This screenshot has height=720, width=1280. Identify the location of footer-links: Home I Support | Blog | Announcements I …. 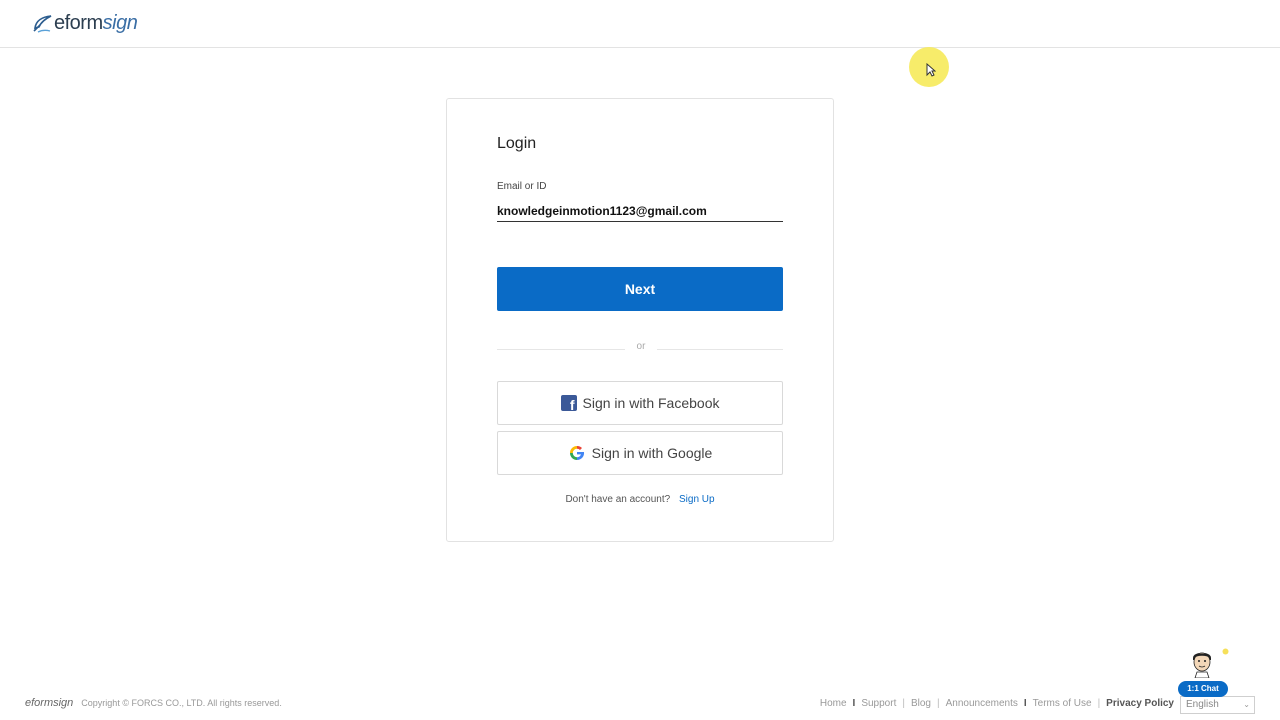
(997, 703).